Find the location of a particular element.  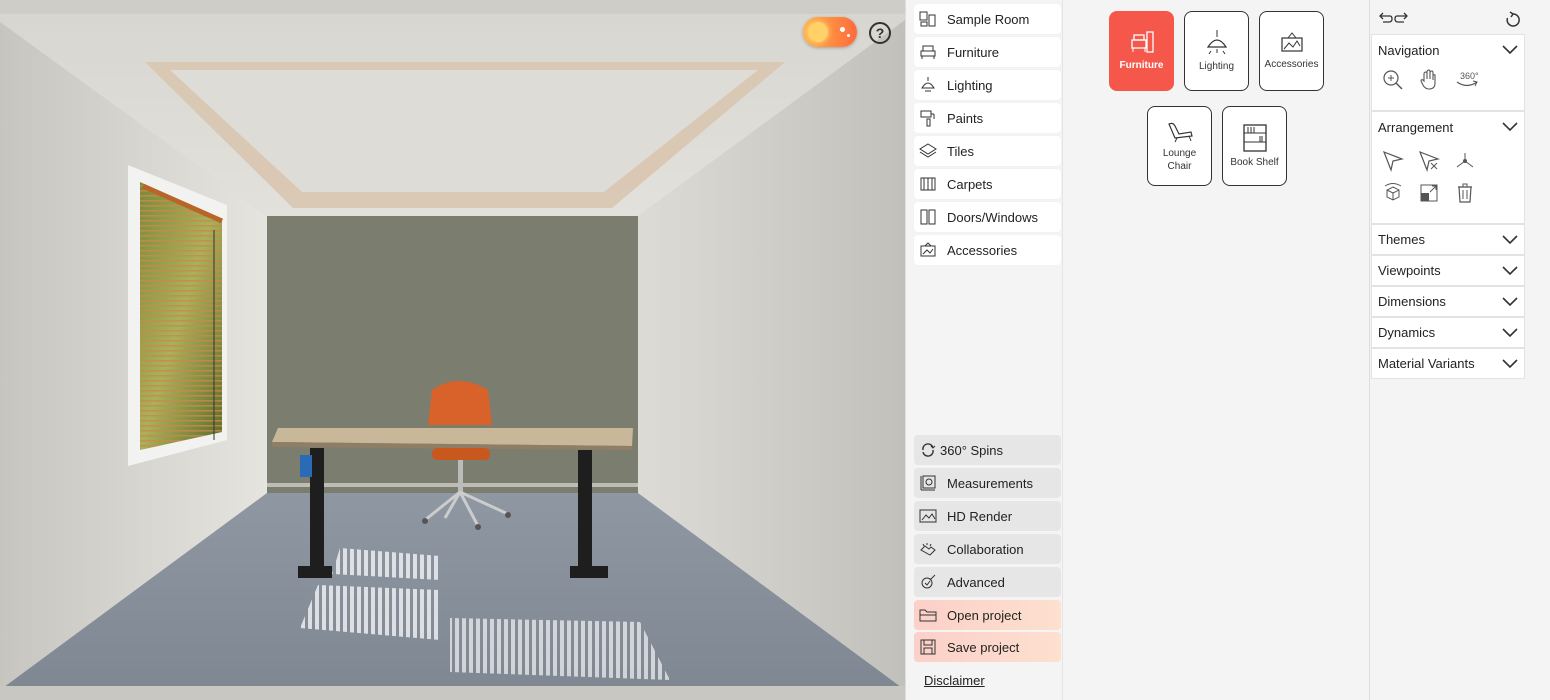

catalog-card-accessories: Accessories is located at coordinates (1291, 51).